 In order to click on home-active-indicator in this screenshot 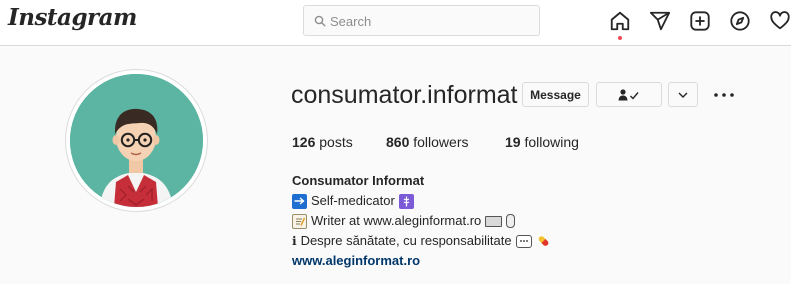, I will do `click(620, 38)`.